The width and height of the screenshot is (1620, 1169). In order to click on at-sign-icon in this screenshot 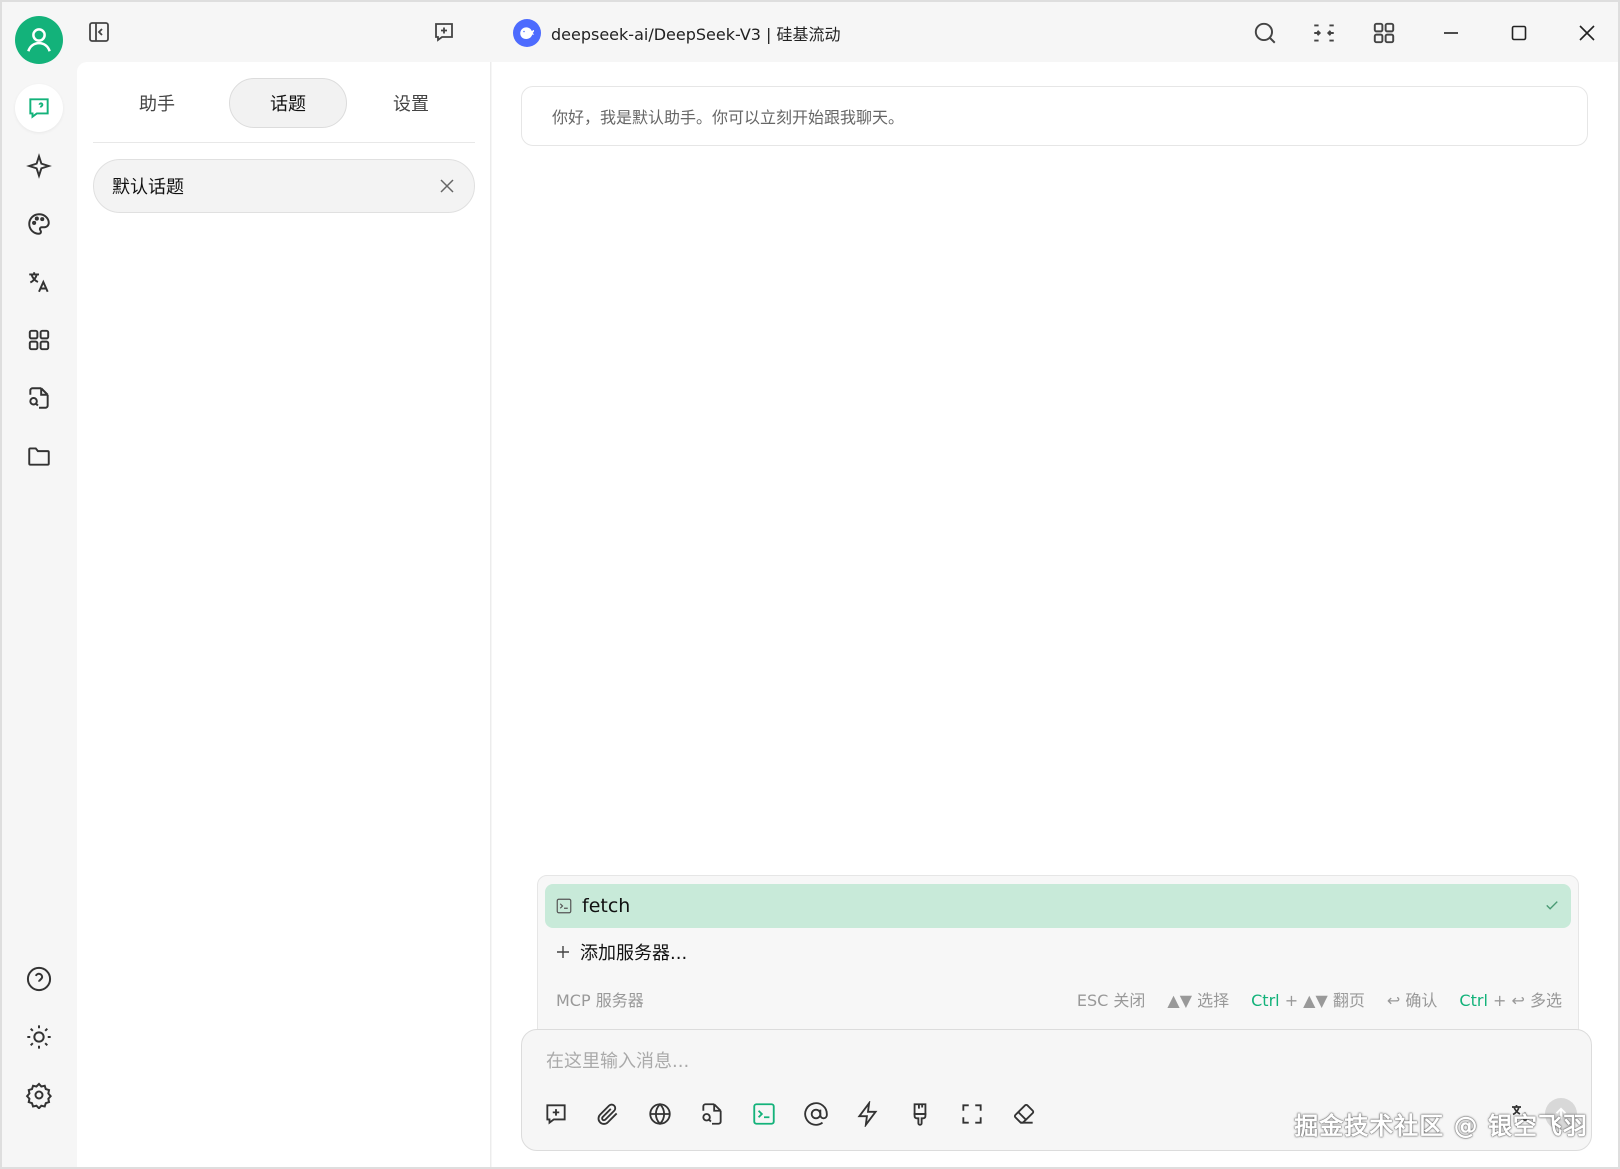, I will do `click(816, 1114)`.